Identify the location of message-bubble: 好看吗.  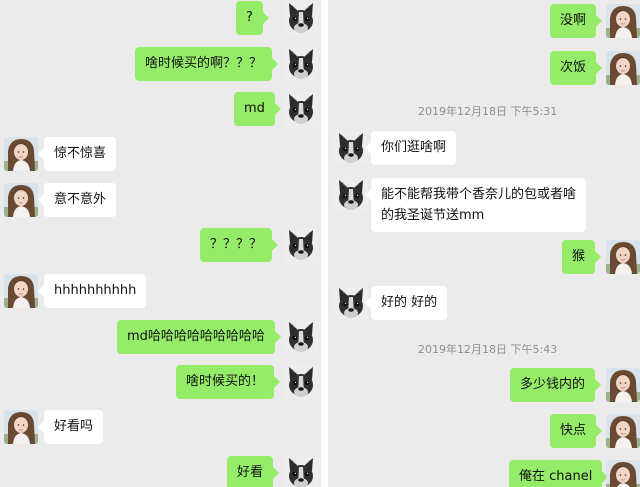
(70, 427).